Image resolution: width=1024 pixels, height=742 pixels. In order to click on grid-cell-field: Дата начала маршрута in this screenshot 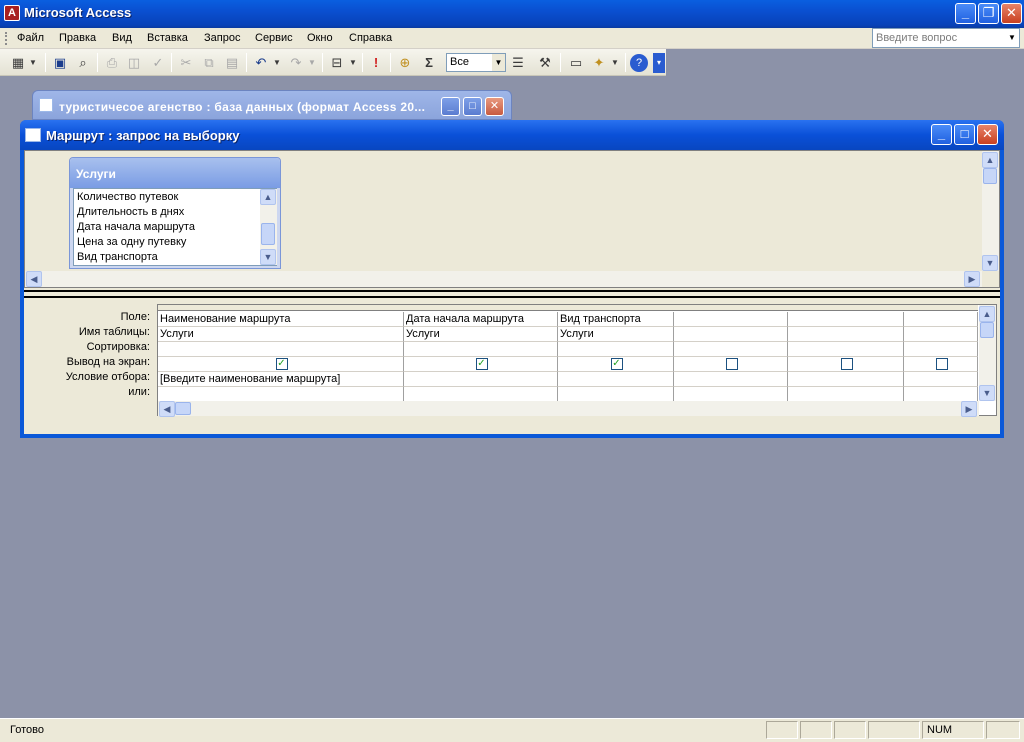, I will do `click(481, 319)`.